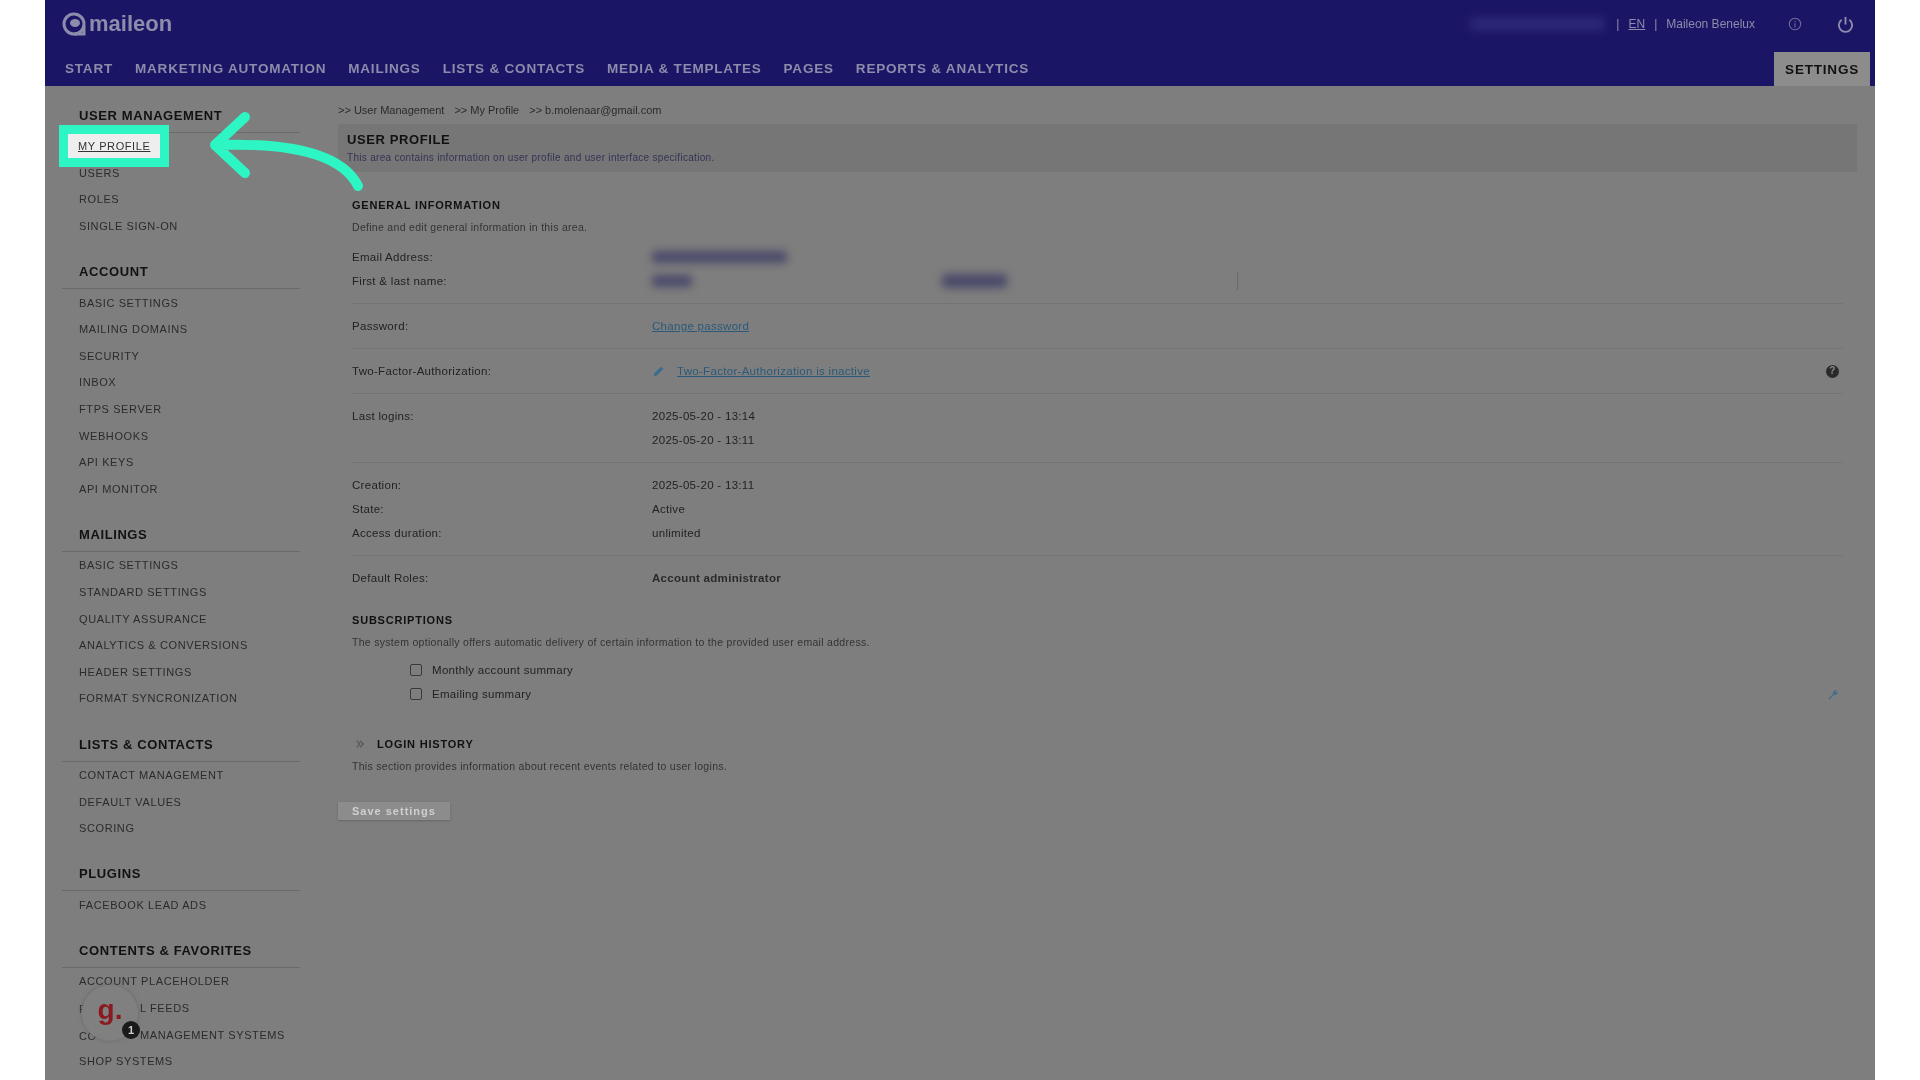 This screenshot has width=1920, height=1080. I want to click on field-value: unlimited, so click(676, 533).